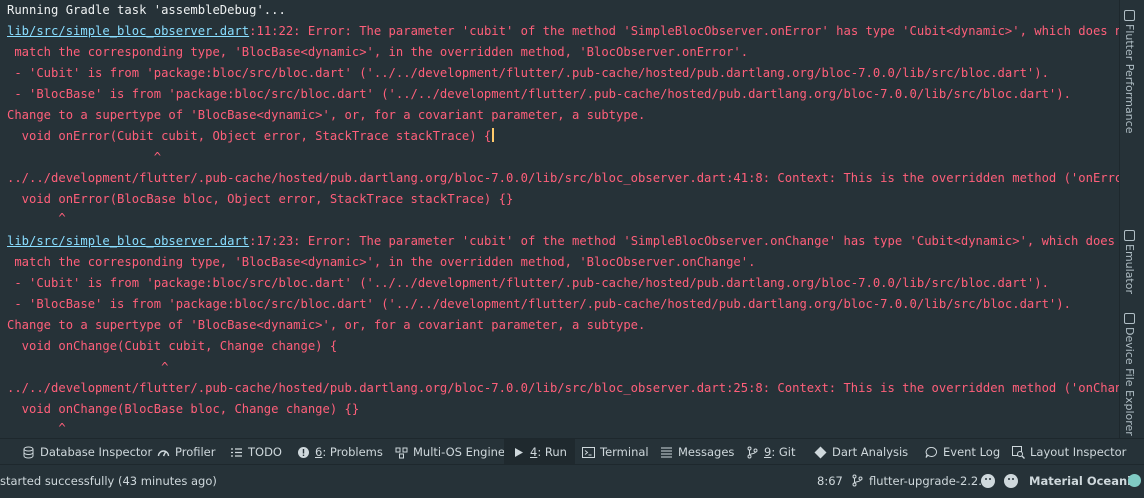  What do you see at coordinates (752, 452) in the screenshot?
I see `git-branch-icon` at bounding box center [752, 452].